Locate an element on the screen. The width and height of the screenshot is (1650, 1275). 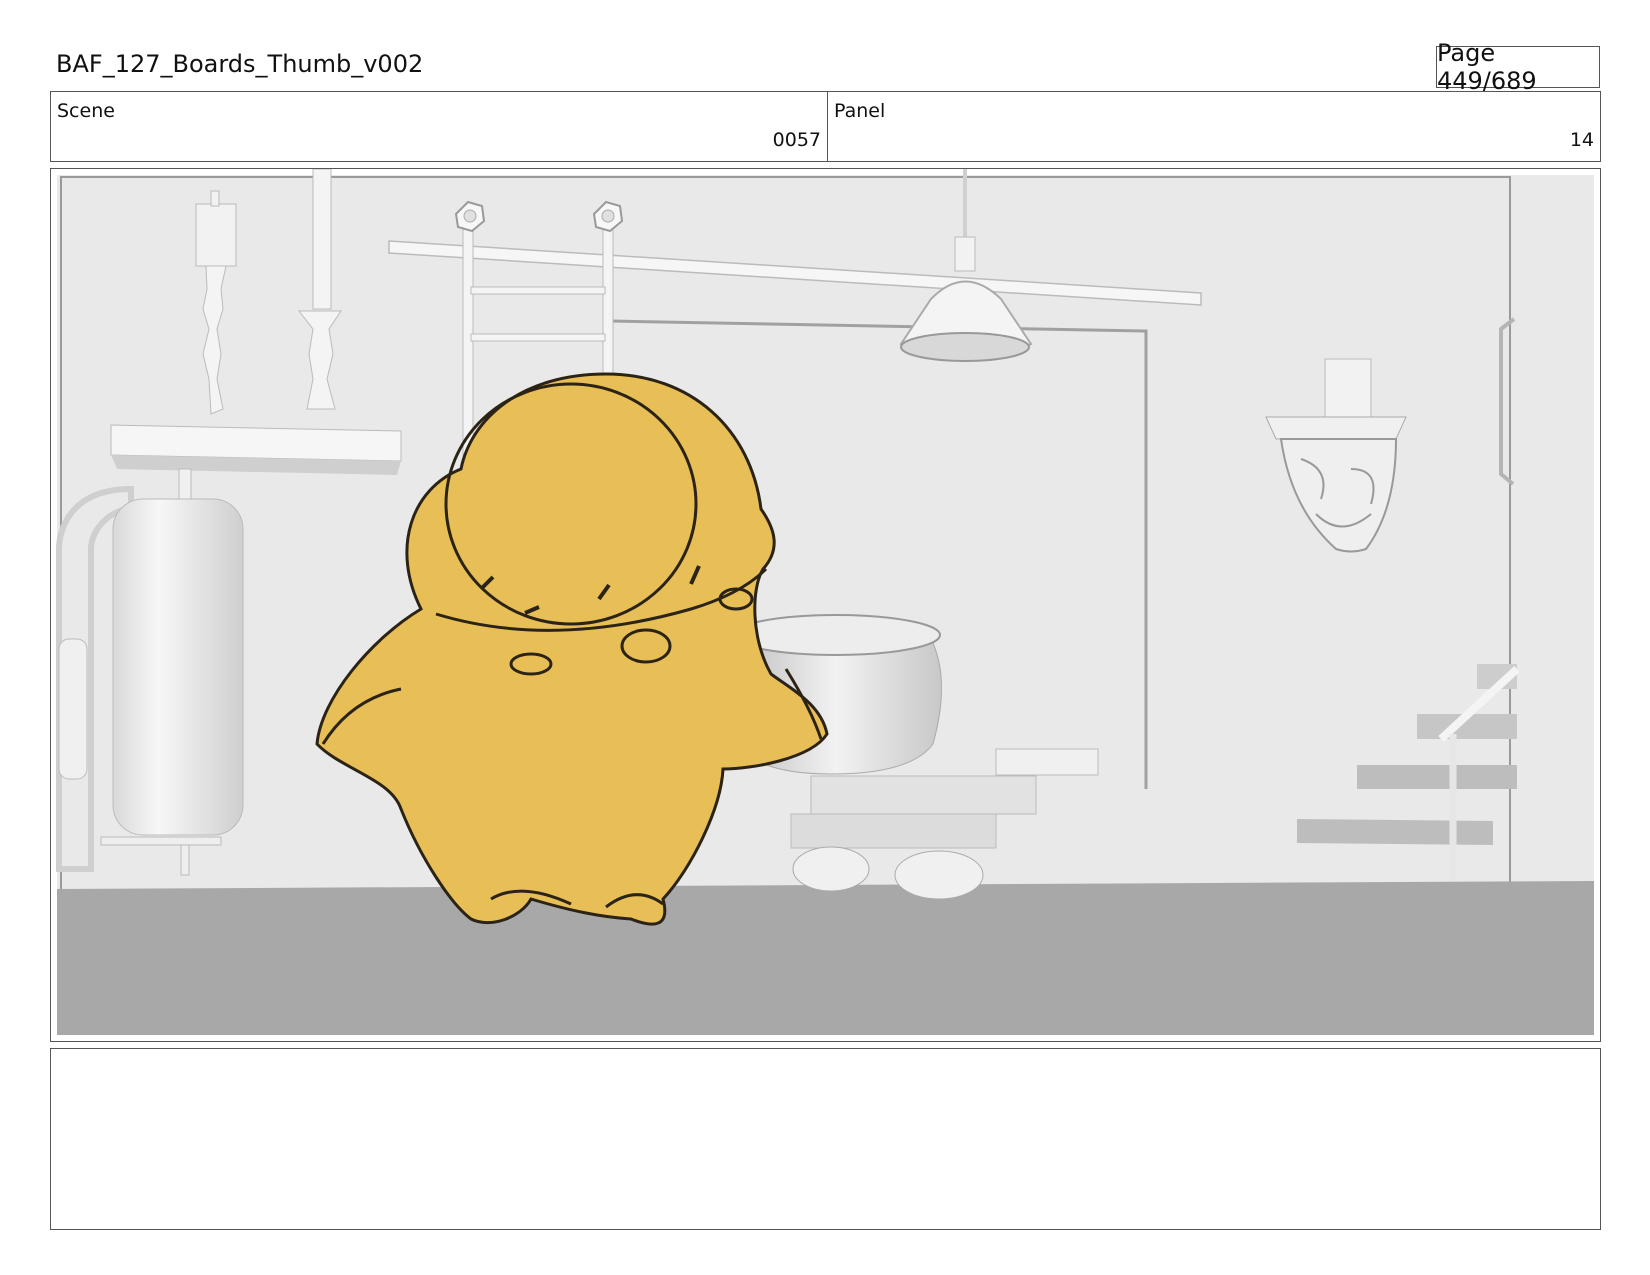
panel-notes-box is located at coordinates (825, 1139).